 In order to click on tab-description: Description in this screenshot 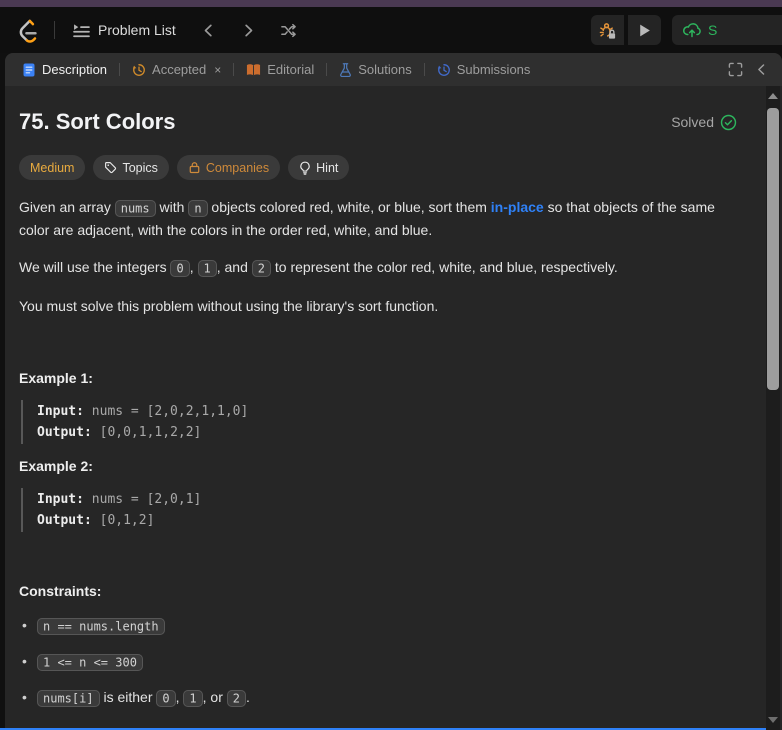, I will do `click(64, 69)`.